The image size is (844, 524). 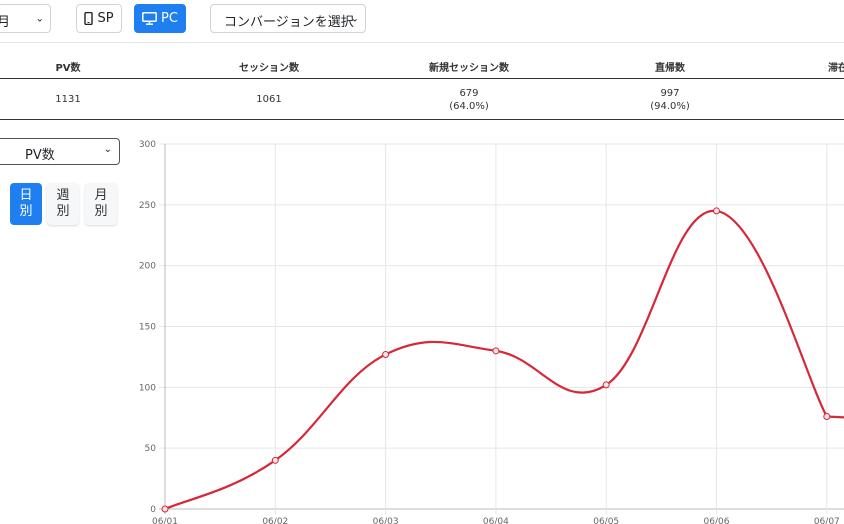 I want to click on x-tick-label: 06/03, so click(x=386, y=520).